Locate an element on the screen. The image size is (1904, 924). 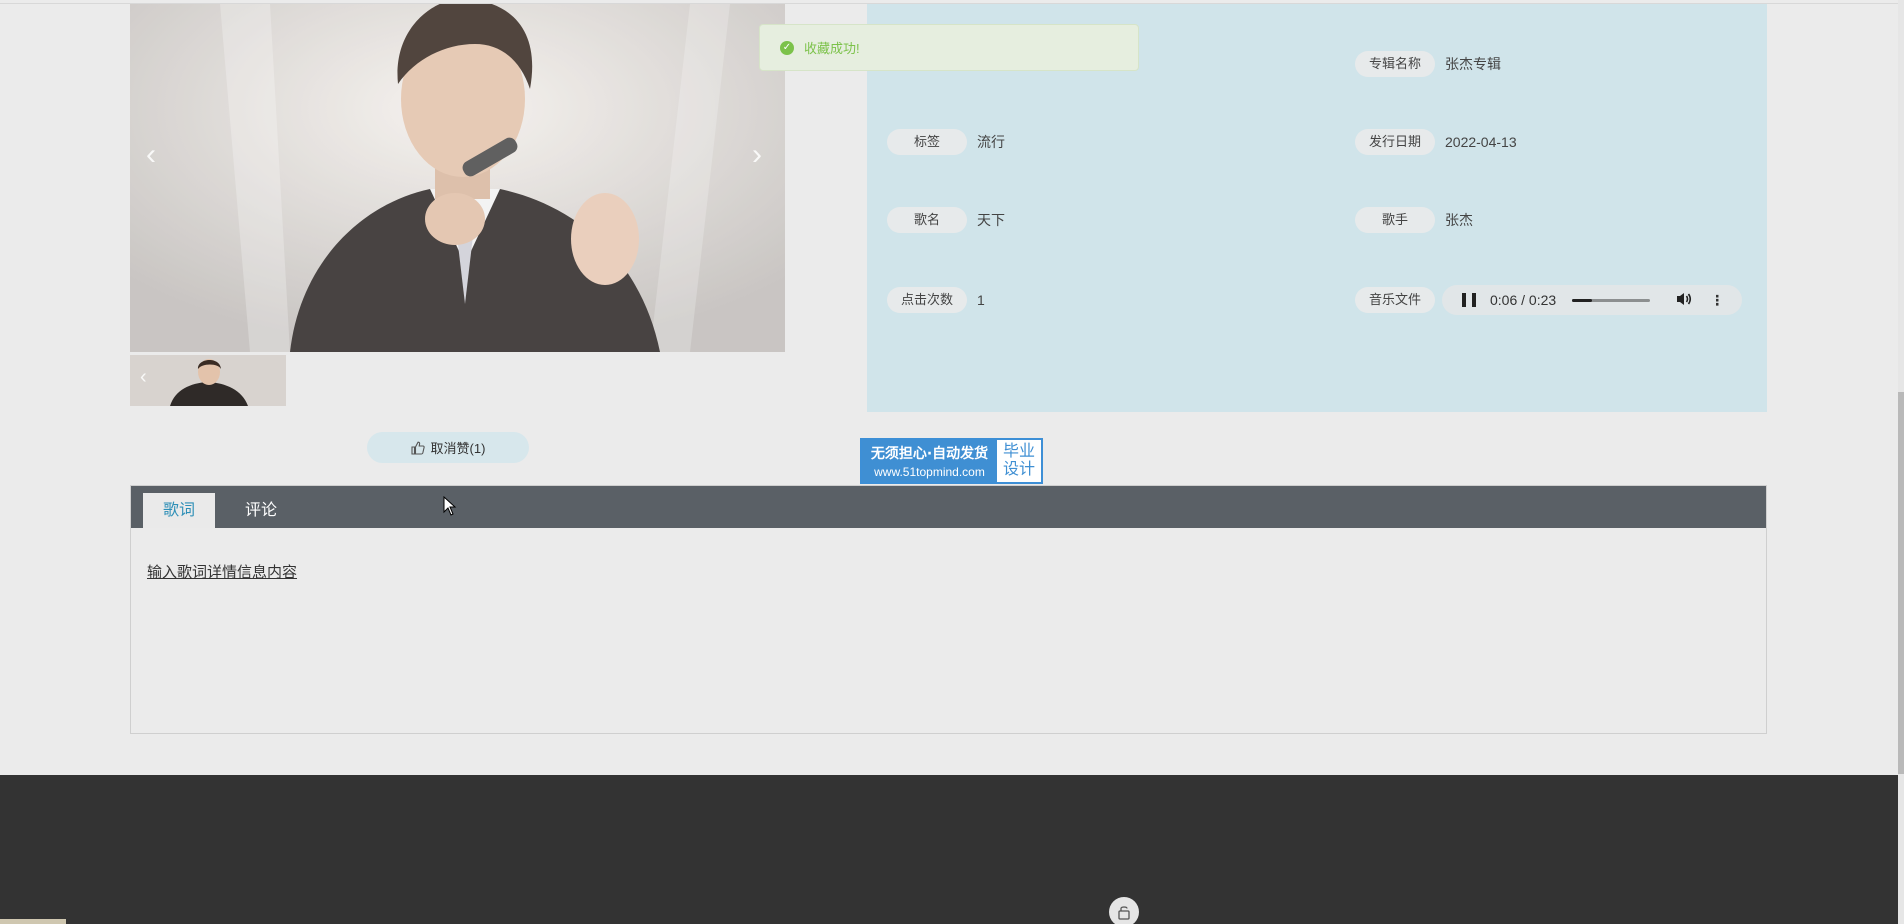
tab-lyrics: 歌词 is located at coordinates (179, 510).